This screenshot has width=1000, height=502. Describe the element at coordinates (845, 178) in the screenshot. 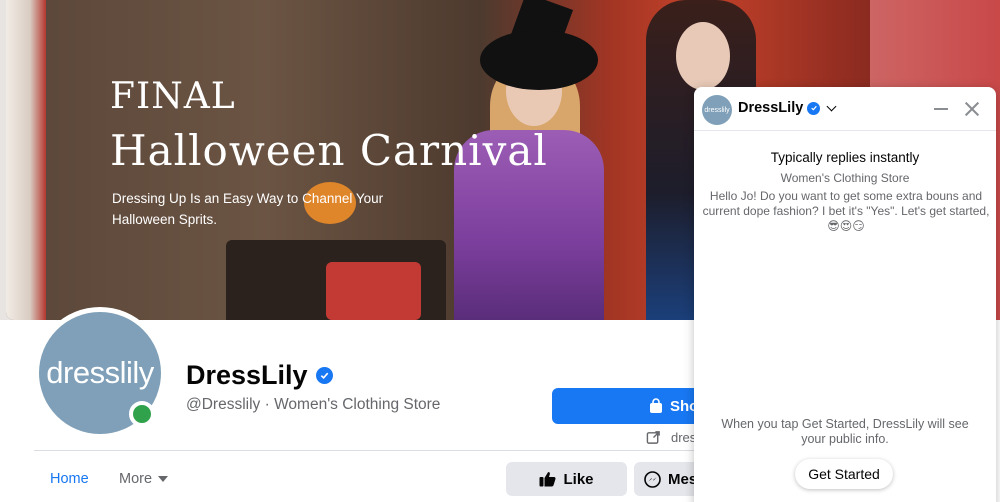

I see `chat-category: Women's Clothing Store` at that location.